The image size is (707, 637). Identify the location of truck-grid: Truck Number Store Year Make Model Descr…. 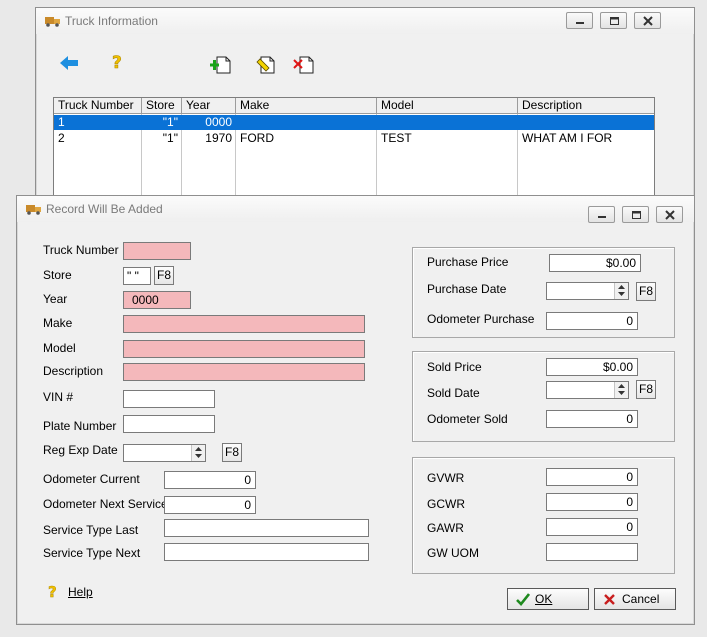
(354, 153).